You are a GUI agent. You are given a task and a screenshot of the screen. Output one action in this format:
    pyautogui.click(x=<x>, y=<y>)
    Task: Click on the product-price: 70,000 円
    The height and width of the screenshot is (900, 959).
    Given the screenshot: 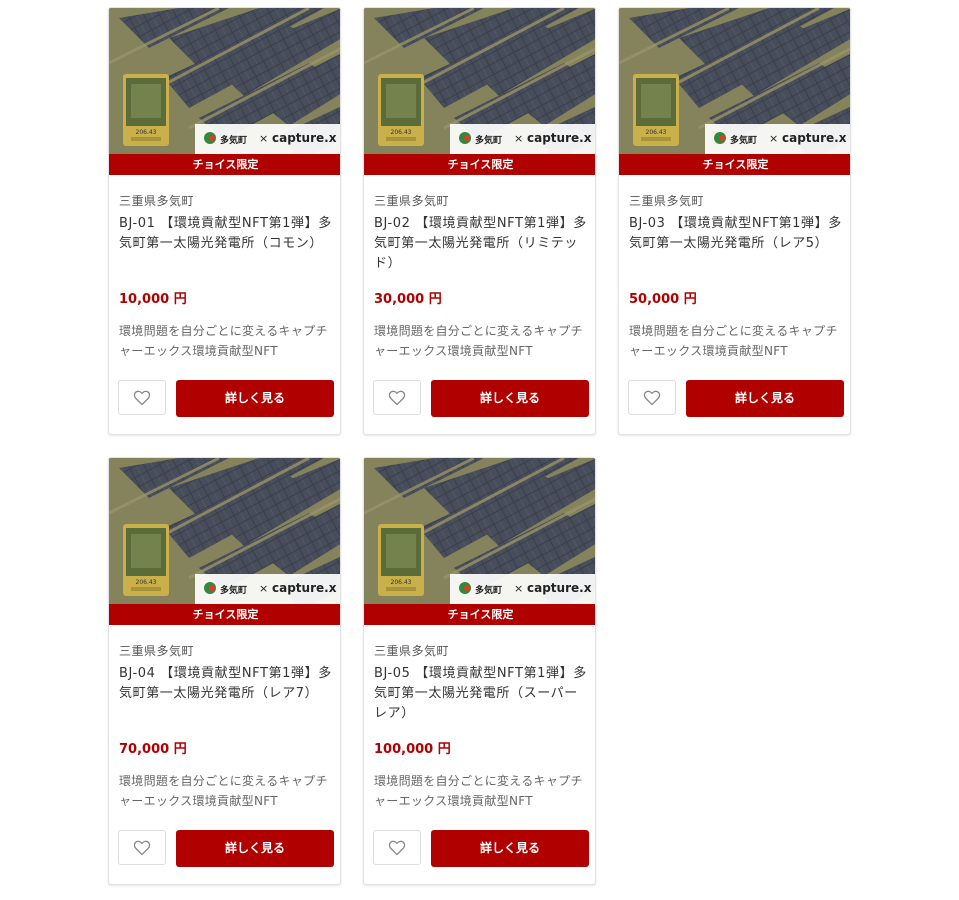 What is the action you would take?
    pyautogui.click(x=153, y=749)
    